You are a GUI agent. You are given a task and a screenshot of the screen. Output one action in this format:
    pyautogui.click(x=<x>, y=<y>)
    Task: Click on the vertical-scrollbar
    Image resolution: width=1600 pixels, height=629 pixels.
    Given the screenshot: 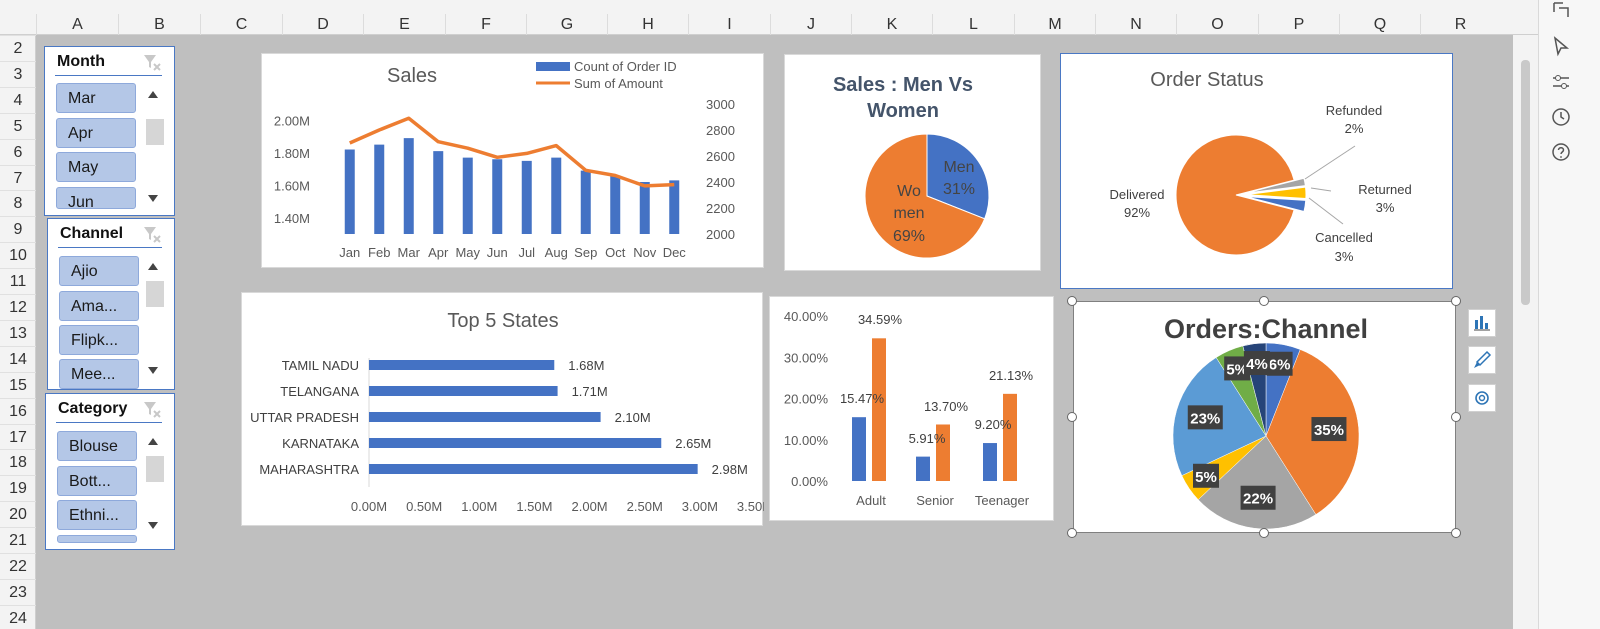 What is the action you would take?
    pyautogui.click(x=1525, y=332)
    